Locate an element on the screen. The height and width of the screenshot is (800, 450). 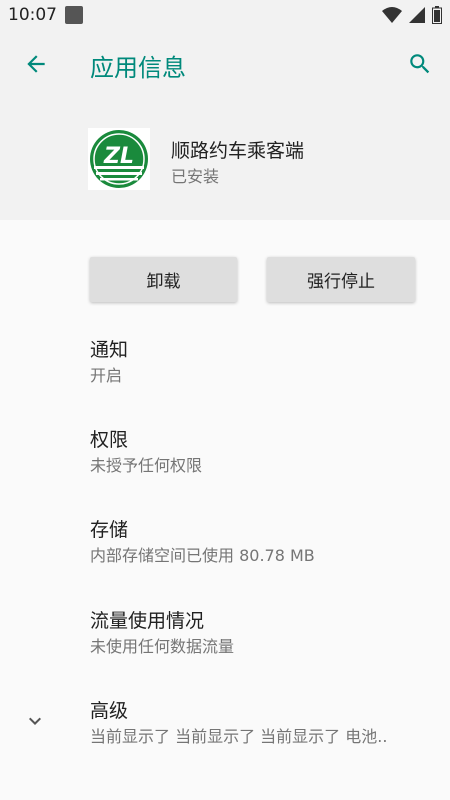
pref-title: 通知 is located at coordinates (109, 350).